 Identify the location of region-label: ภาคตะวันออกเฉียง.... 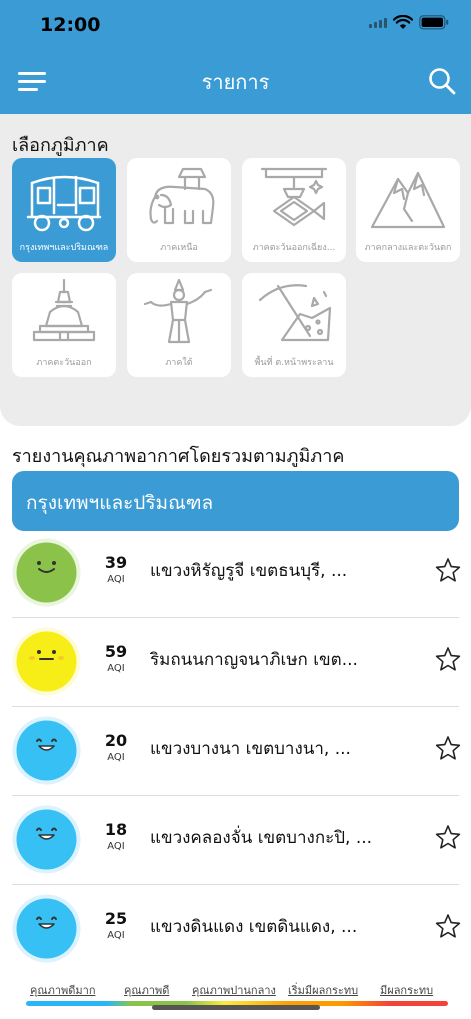
(294, 248).